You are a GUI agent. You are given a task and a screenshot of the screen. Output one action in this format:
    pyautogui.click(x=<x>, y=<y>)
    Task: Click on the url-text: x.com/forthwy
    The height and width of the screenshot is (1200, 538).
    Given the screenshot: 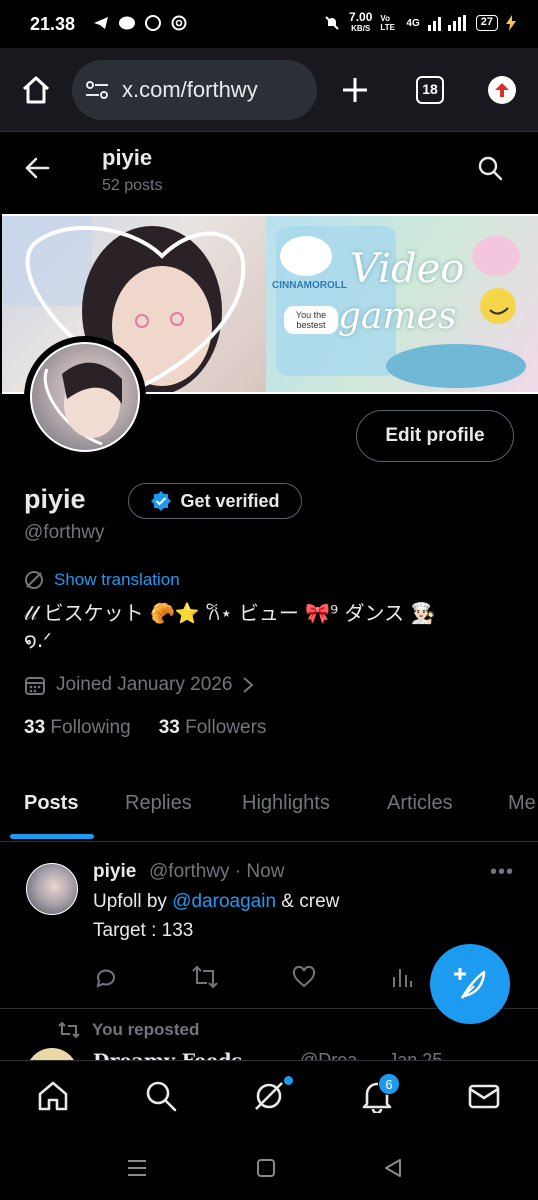 What is the action you would take?
    pyautogui.click(x=190, y=90)
    